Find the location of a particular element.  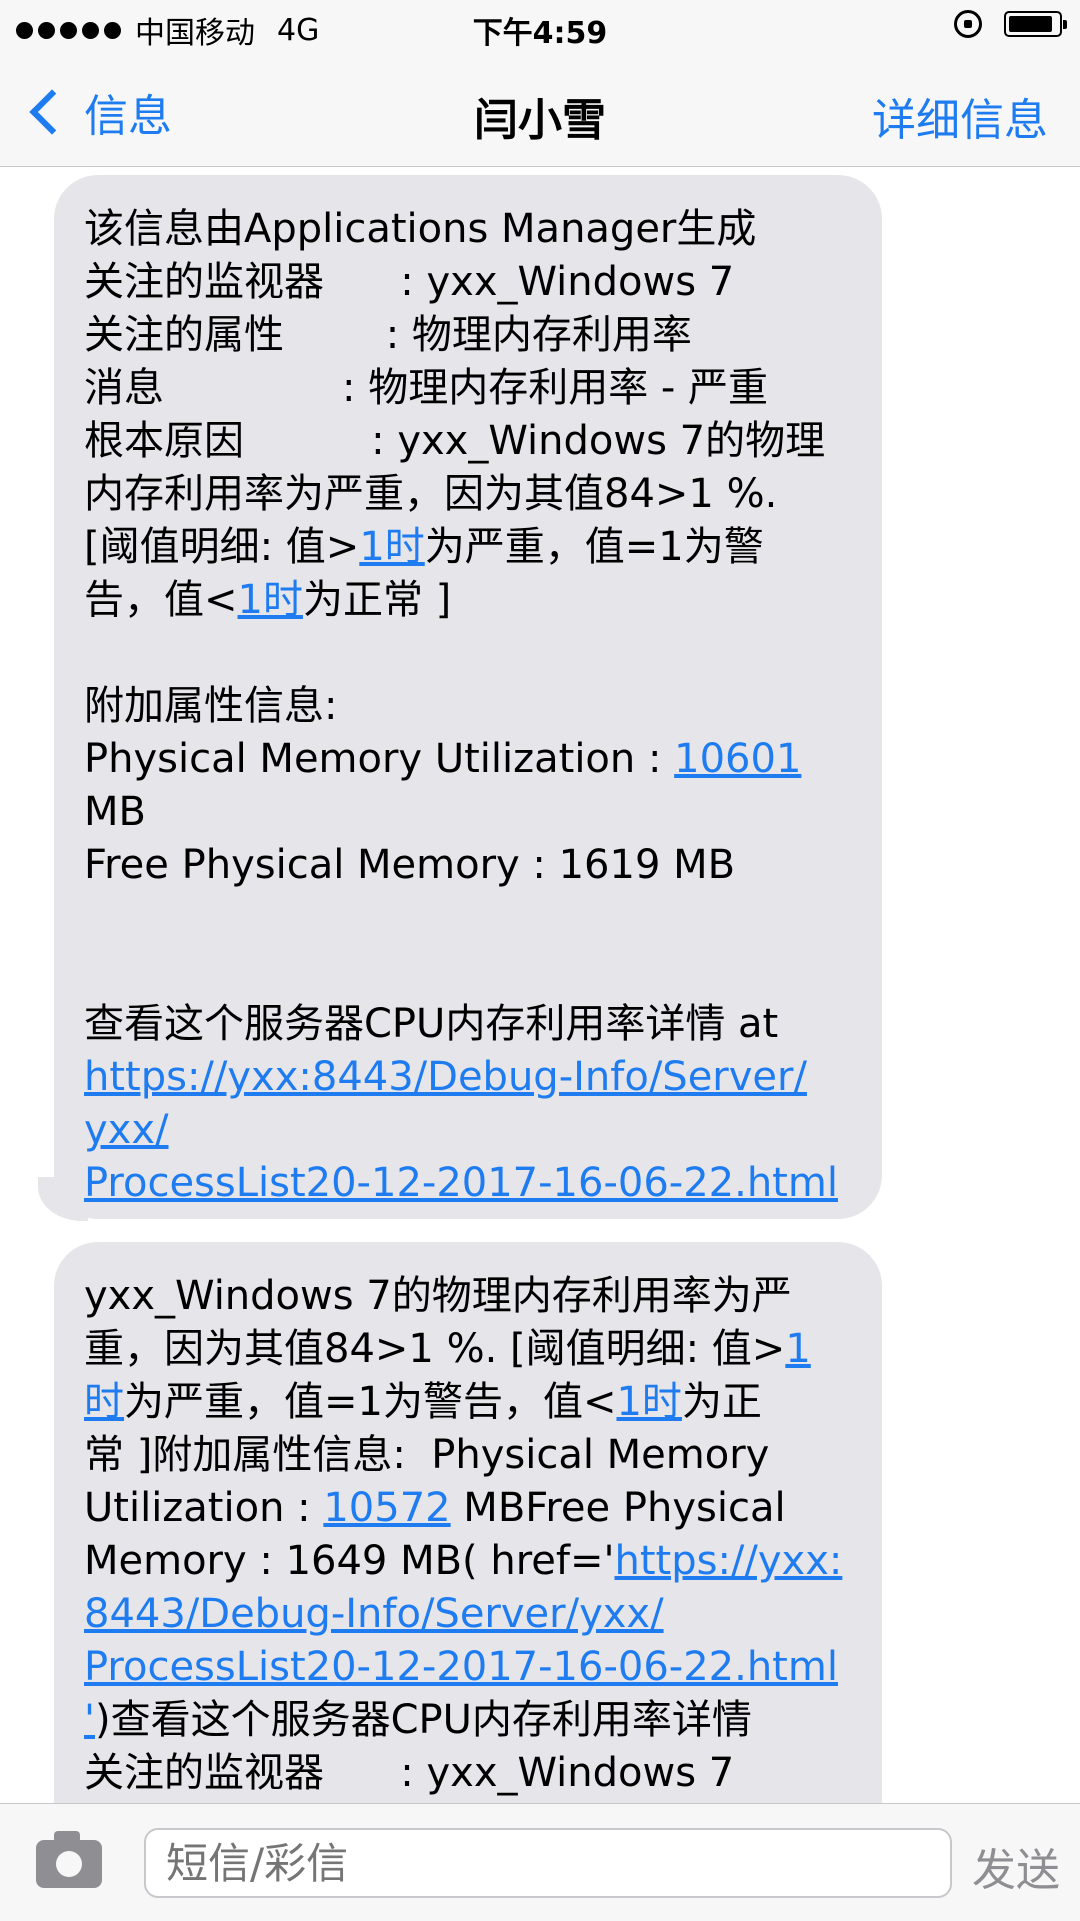

battery-icon is located at coordinates (1035, 24).